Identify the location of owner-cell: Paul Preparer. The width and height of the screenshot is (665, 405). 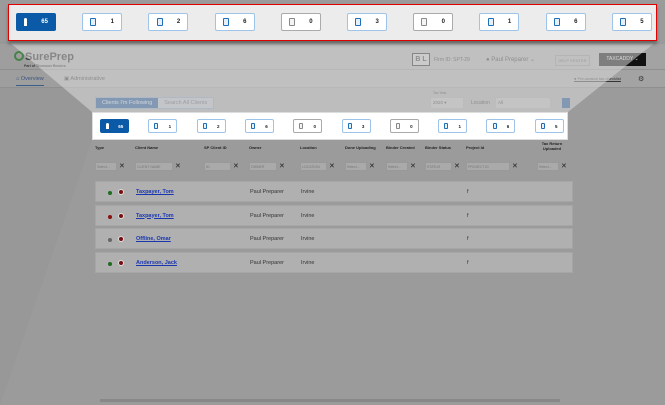
(267, 215).